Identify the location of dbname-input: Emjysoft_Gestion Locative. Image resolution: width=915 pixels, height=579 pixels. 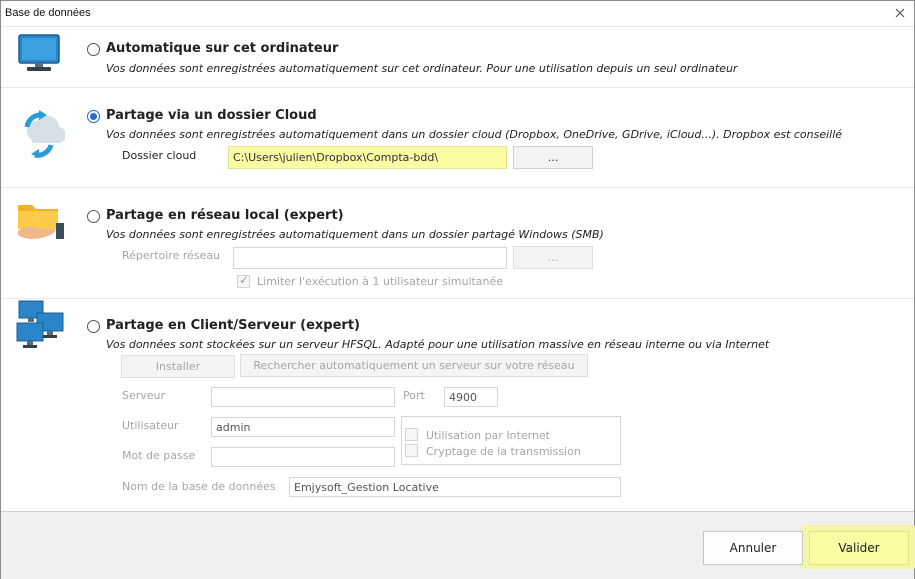
(455, 487).